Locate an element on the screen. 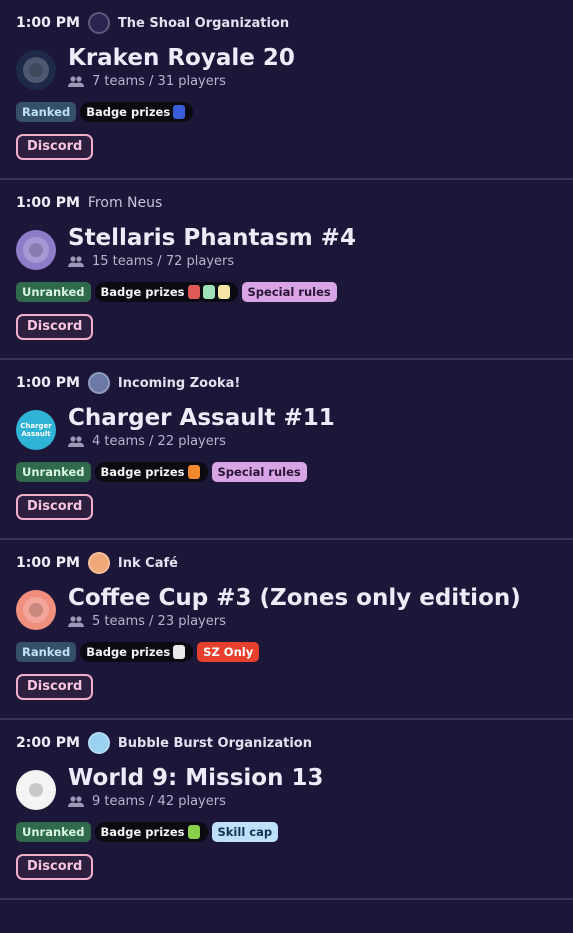 Image resolution: width=573 pixels, height=933 pixels. tournament-main: Kraken Royale 20 7 teams / 31 players is located at coordinates (286, 67).